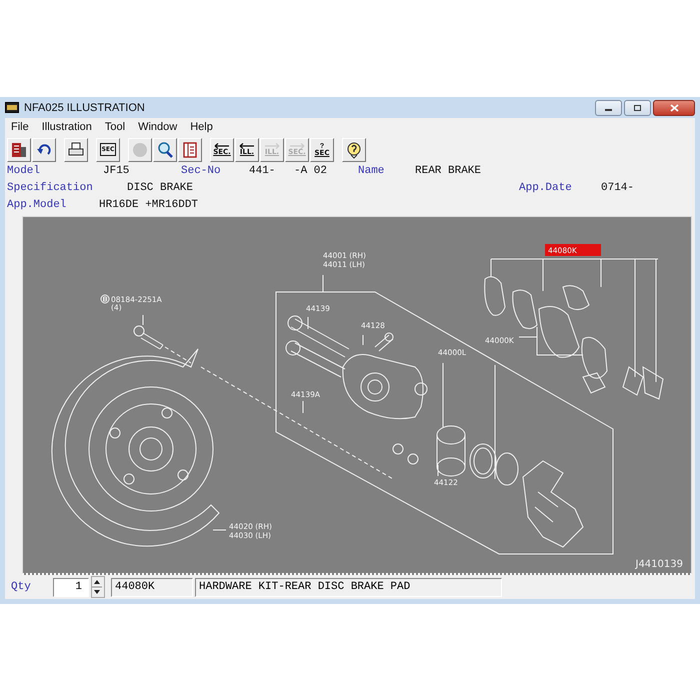 The width and height of the screenshot is (700, 700). Describe the element at coordinates (21, 587) in the screenshot. I see `field-label: Qty` at that location.